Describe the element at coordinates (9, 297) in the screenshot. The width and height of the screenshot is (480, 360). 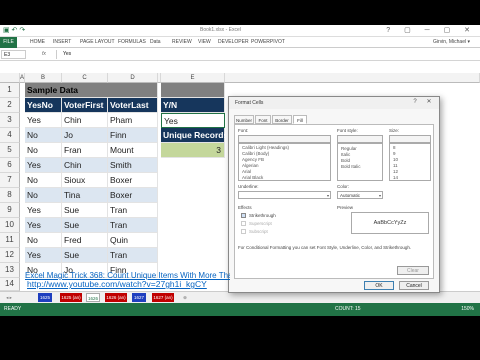
I see `sheet-nav-arrows: ◂ ▸` at that location.